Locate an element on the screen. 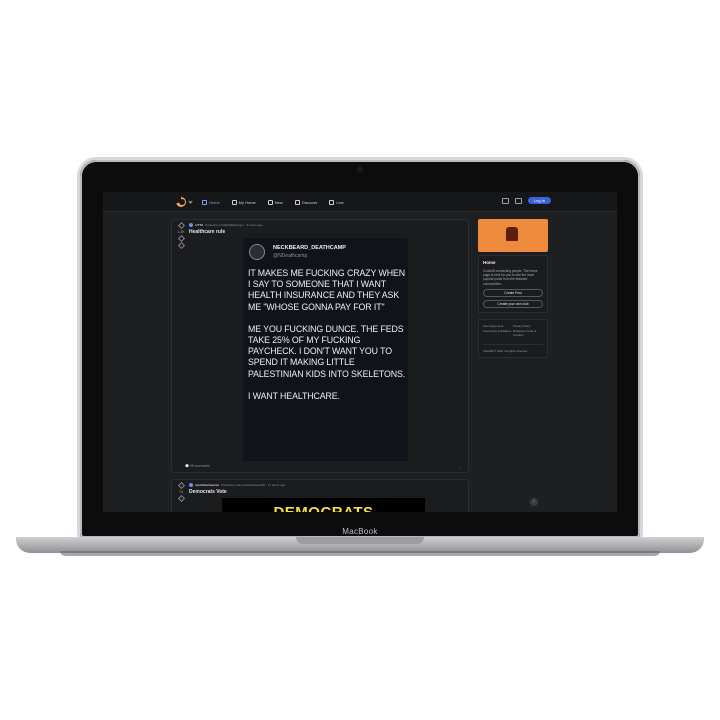 The height and width of the screenshot is (720, 720). sidebar-heading: Home is located at coordinates (489, 262).